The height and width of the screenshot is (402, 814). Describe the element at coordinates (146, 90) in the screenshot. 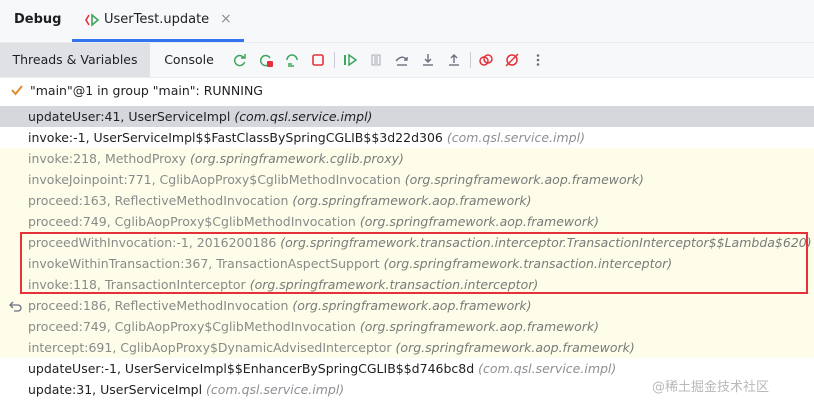

I see `thread-label: "main"@1 in group "main": RUNNING` at that location.